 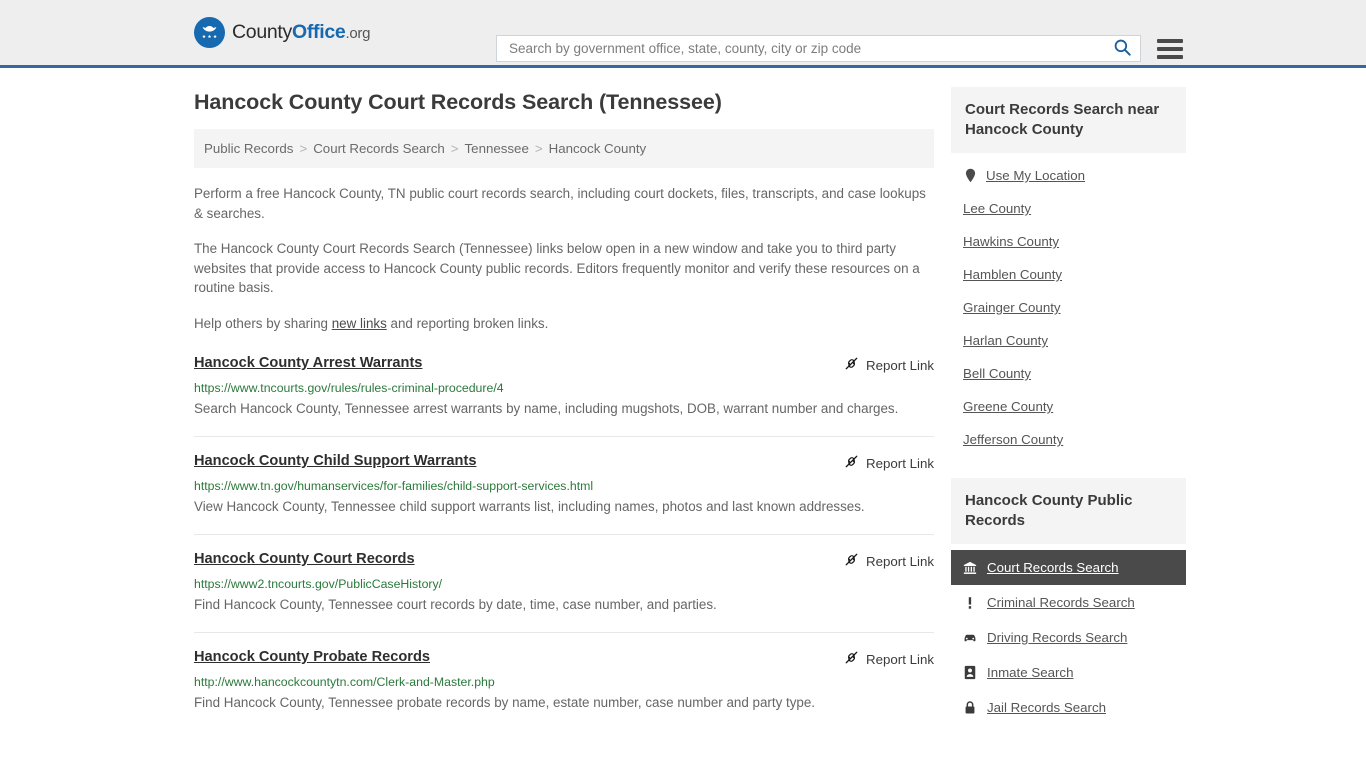 I want to click on new-links-link: new links, so click(x=359, y=323).